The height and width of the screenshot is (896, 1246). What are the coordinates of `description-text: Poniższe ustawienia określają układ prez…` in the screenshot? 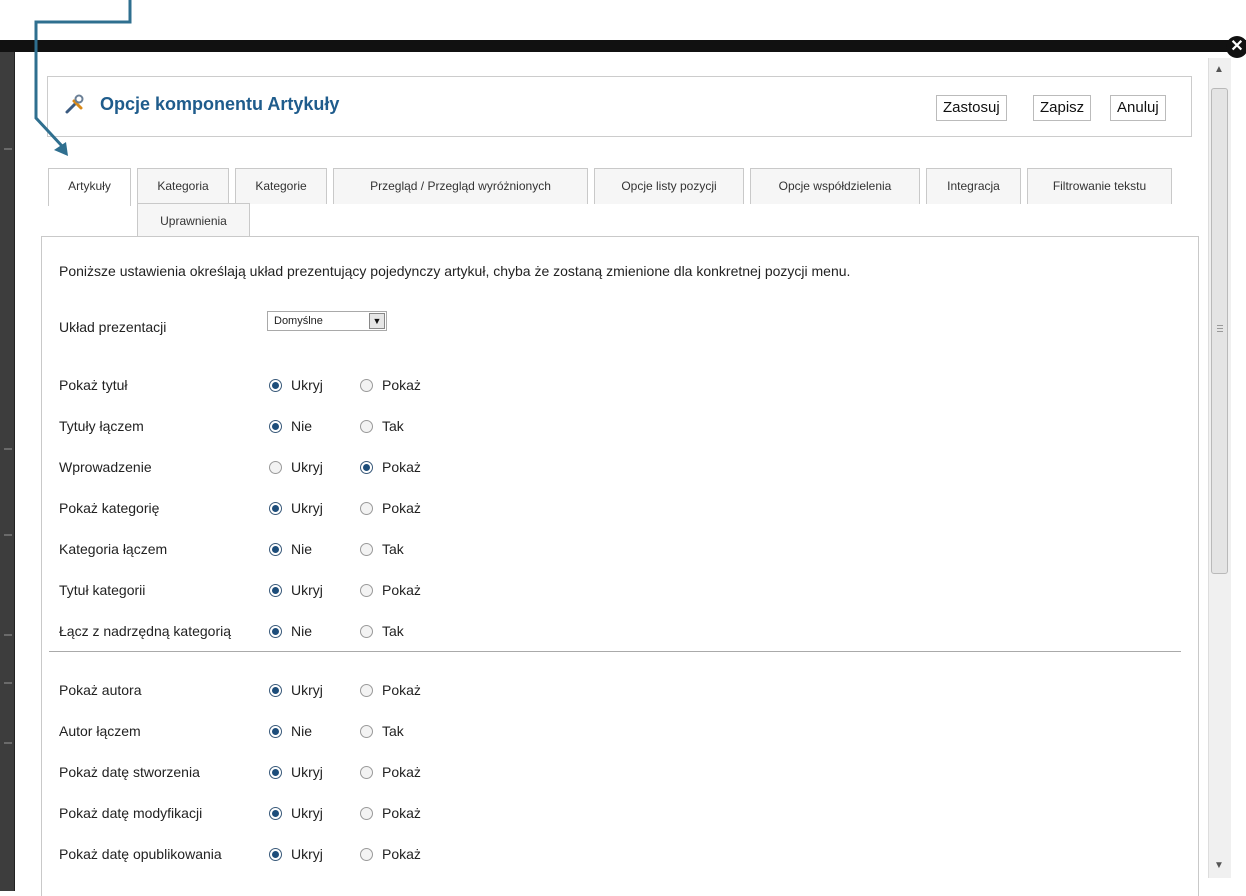 It's located at (455, 271).